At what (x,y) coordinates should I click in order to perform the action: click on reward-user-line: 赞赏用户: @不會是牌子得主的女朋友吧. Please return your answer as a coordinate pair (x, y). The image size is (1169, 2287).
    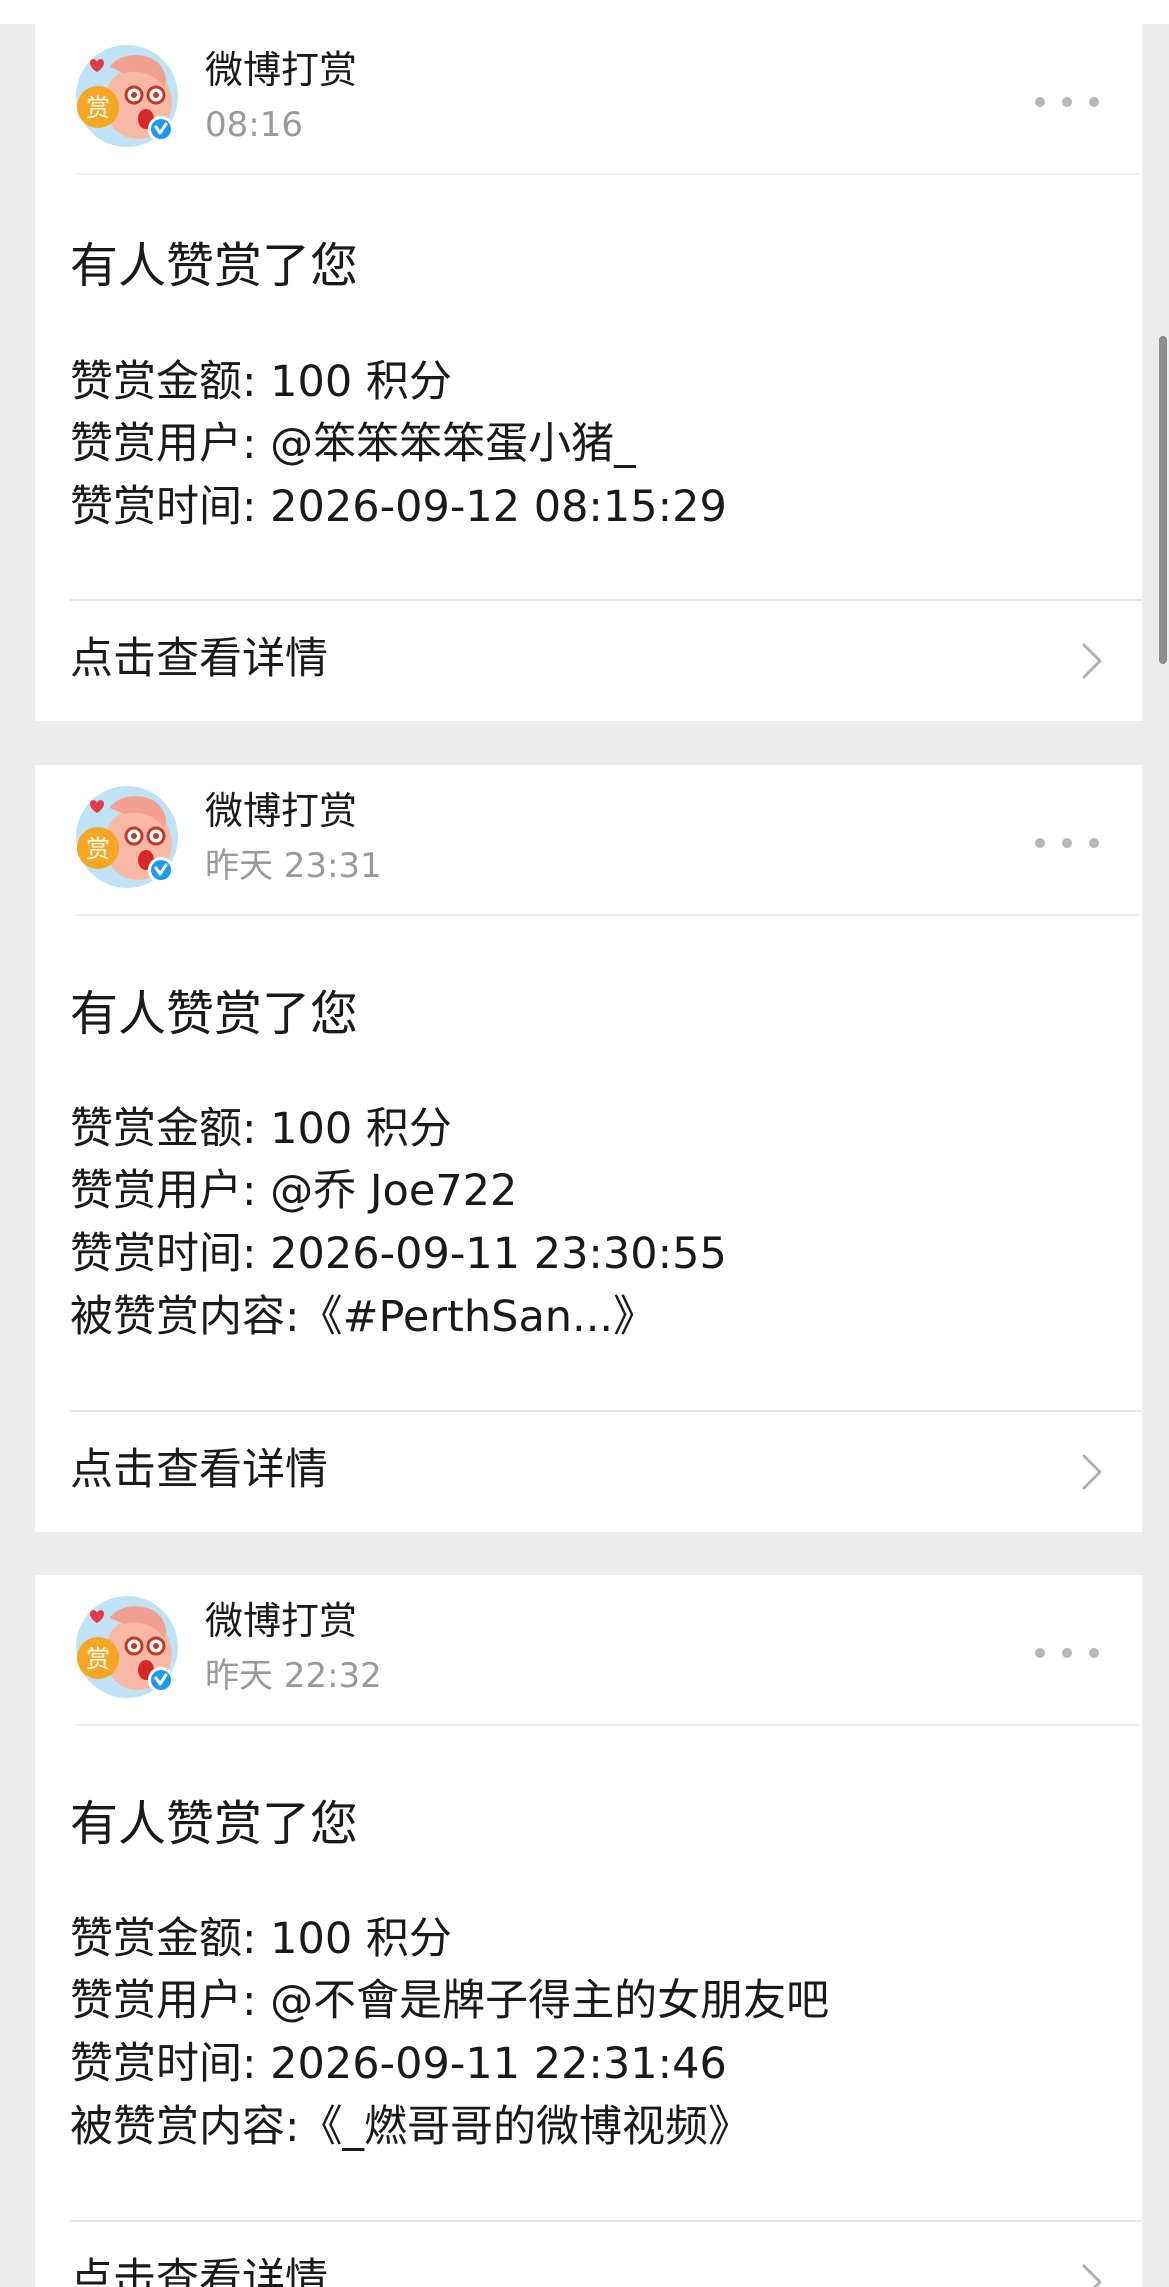
    Looking at the image, I should click on (450, 2001).